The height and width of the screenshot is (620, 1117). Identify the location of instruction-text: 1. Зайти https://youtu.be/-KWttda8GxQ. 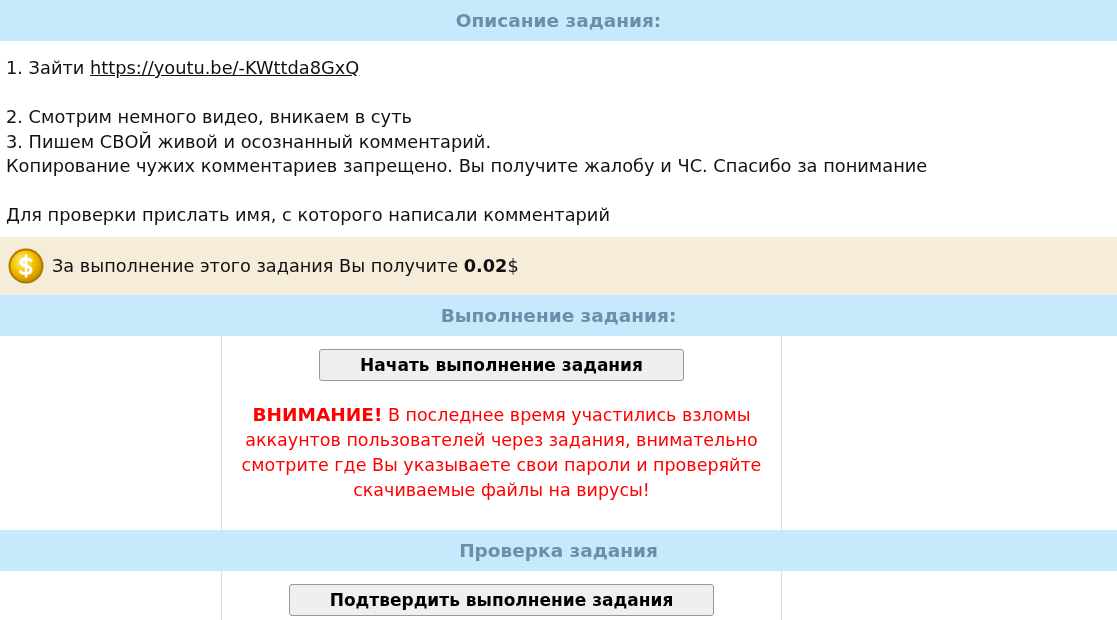
(183, 68).